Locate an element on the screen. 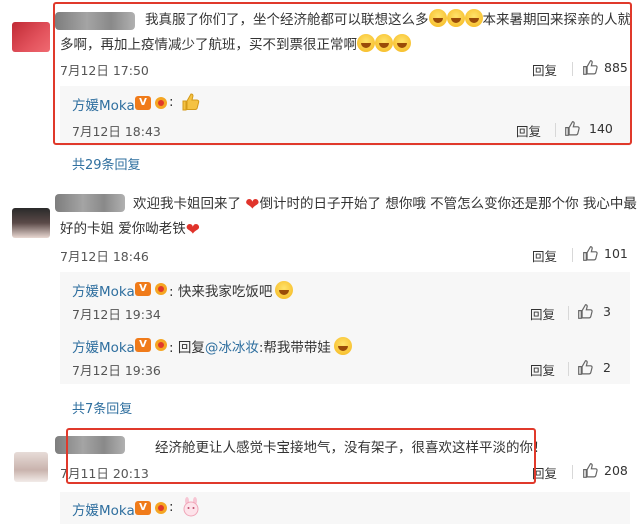 This screenshot has width=640, height=524. like-count: 2 is located at coordinates (607, 367).